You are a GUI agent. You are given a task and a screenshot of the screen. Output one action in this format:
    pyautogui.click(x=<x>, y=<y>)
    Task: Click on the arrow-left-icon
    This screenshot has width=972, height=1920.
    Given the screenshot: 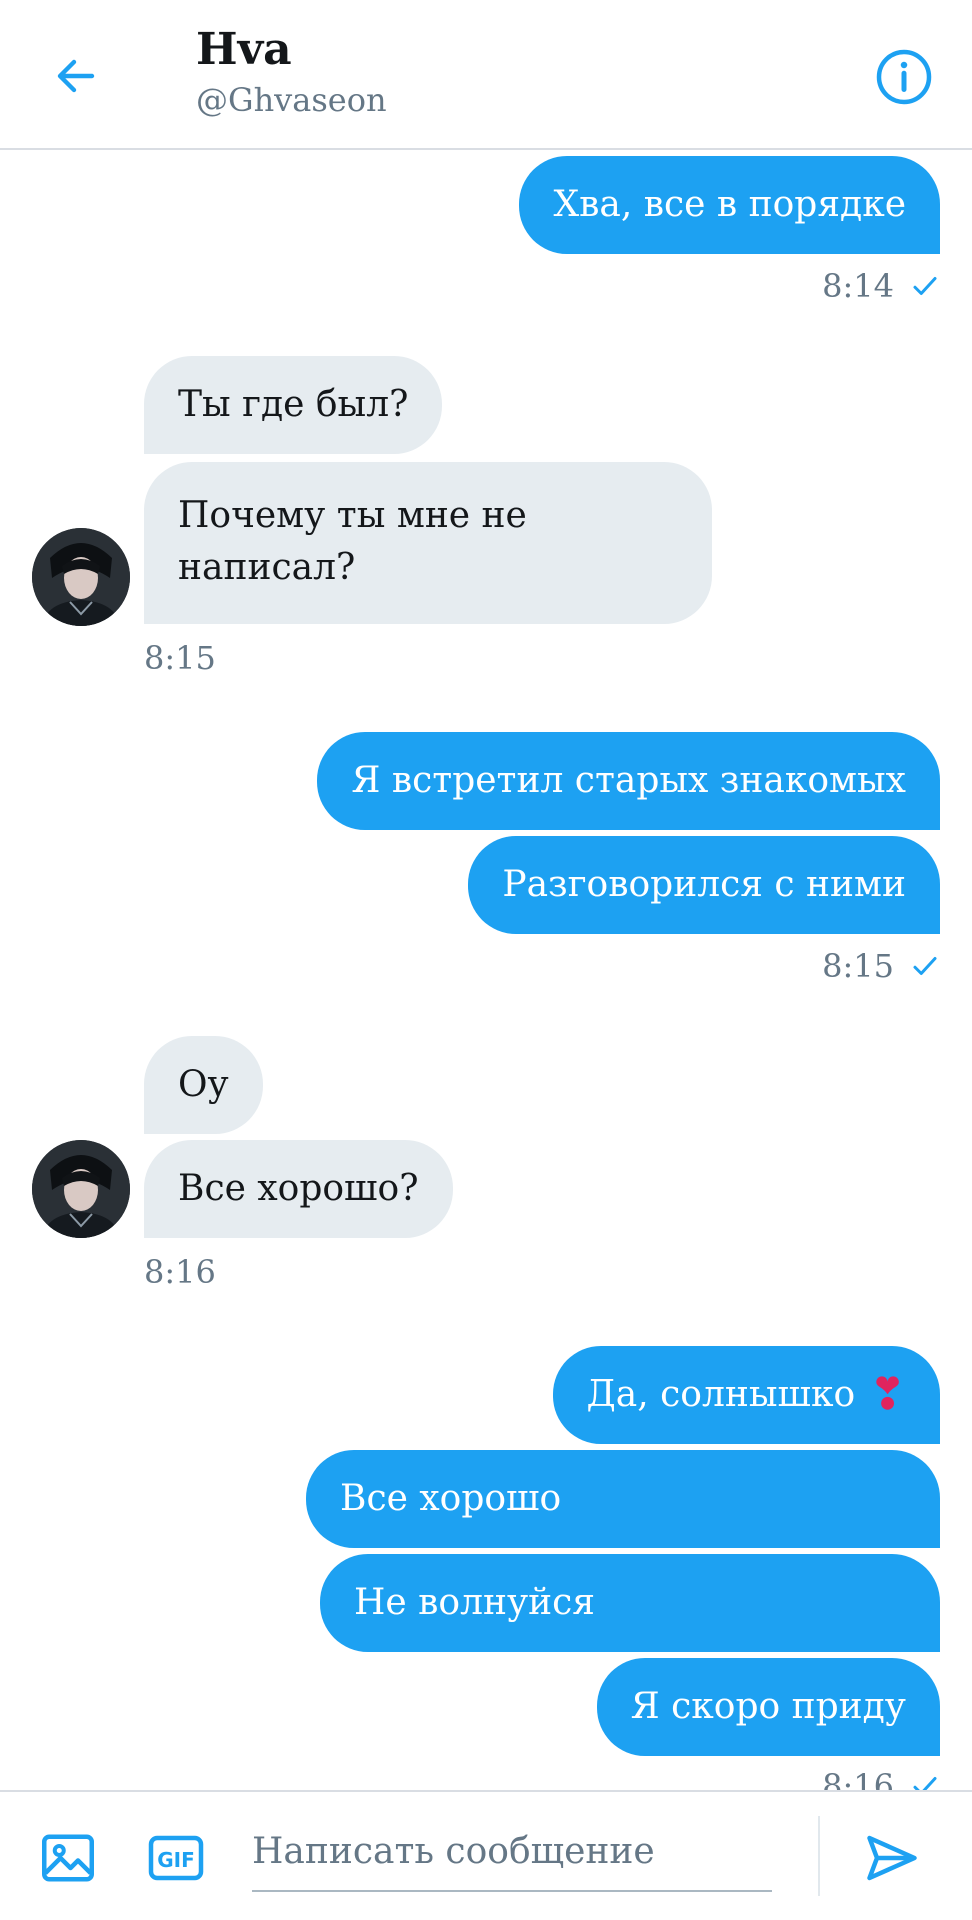 What is the action you would take?
    pyautogui.click(x=76, y=76)
    